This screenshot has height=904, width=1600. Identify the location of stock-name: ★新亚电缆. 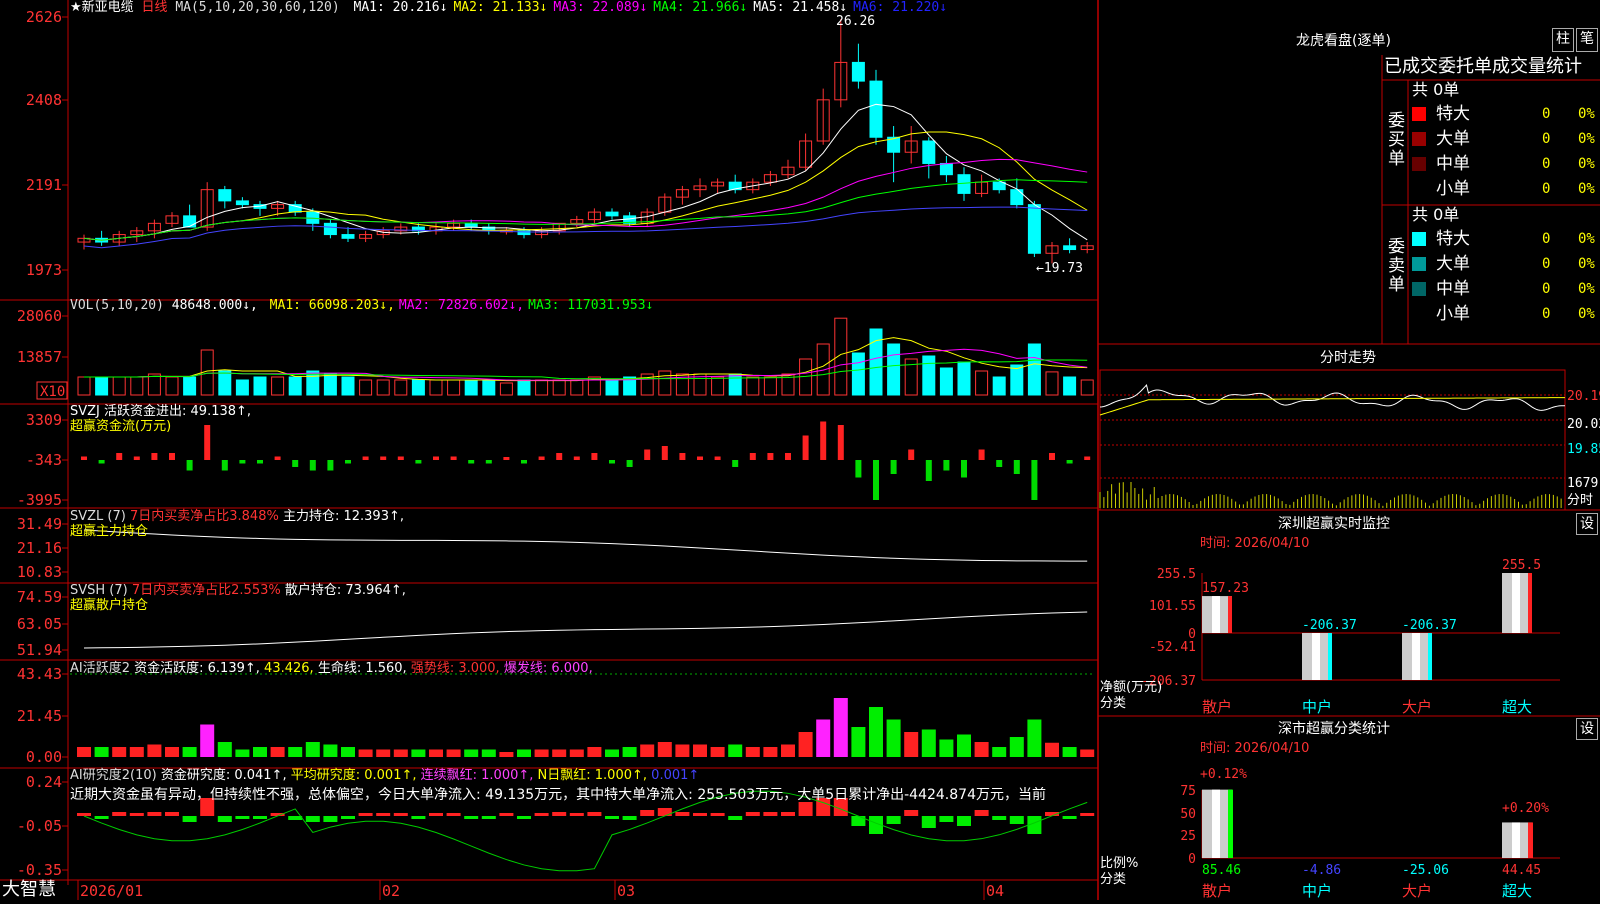
(102, 7).